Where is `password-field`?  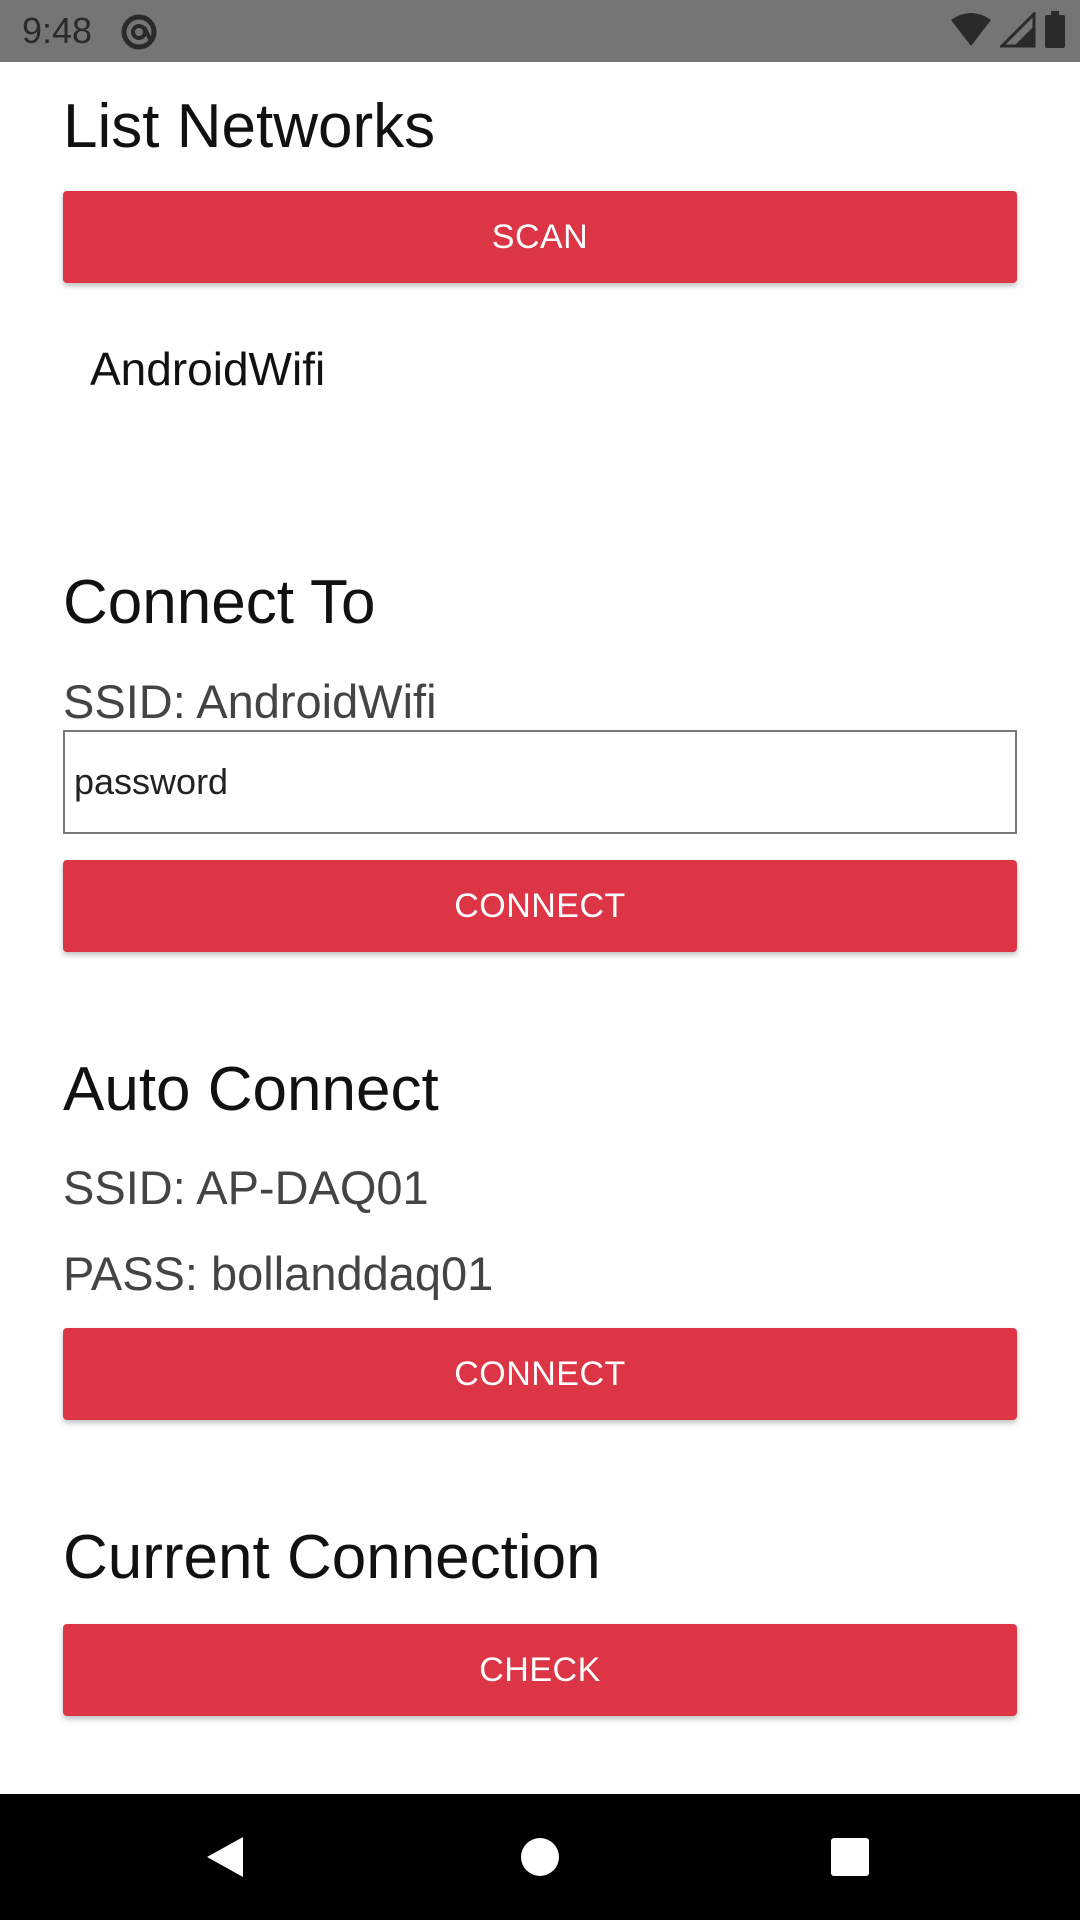 password-field is located at coordinates (540, 782).